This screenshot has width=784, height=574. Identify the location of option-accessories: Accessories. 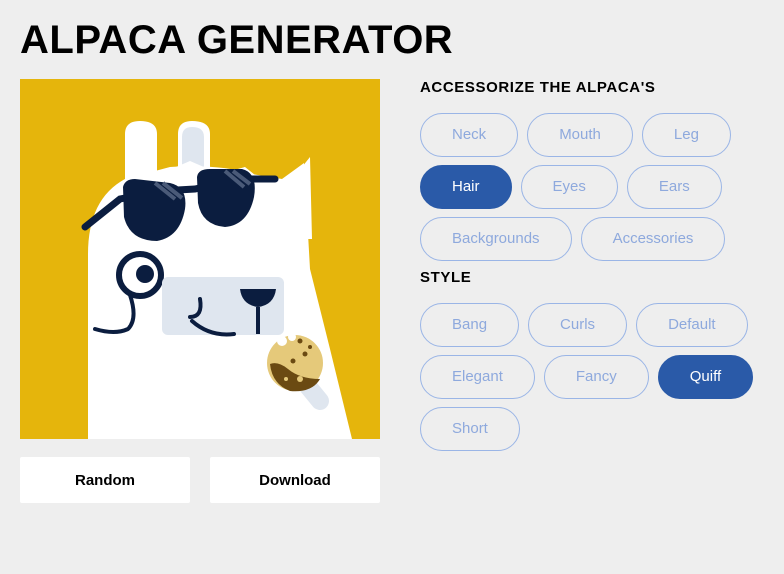
(653, 239).